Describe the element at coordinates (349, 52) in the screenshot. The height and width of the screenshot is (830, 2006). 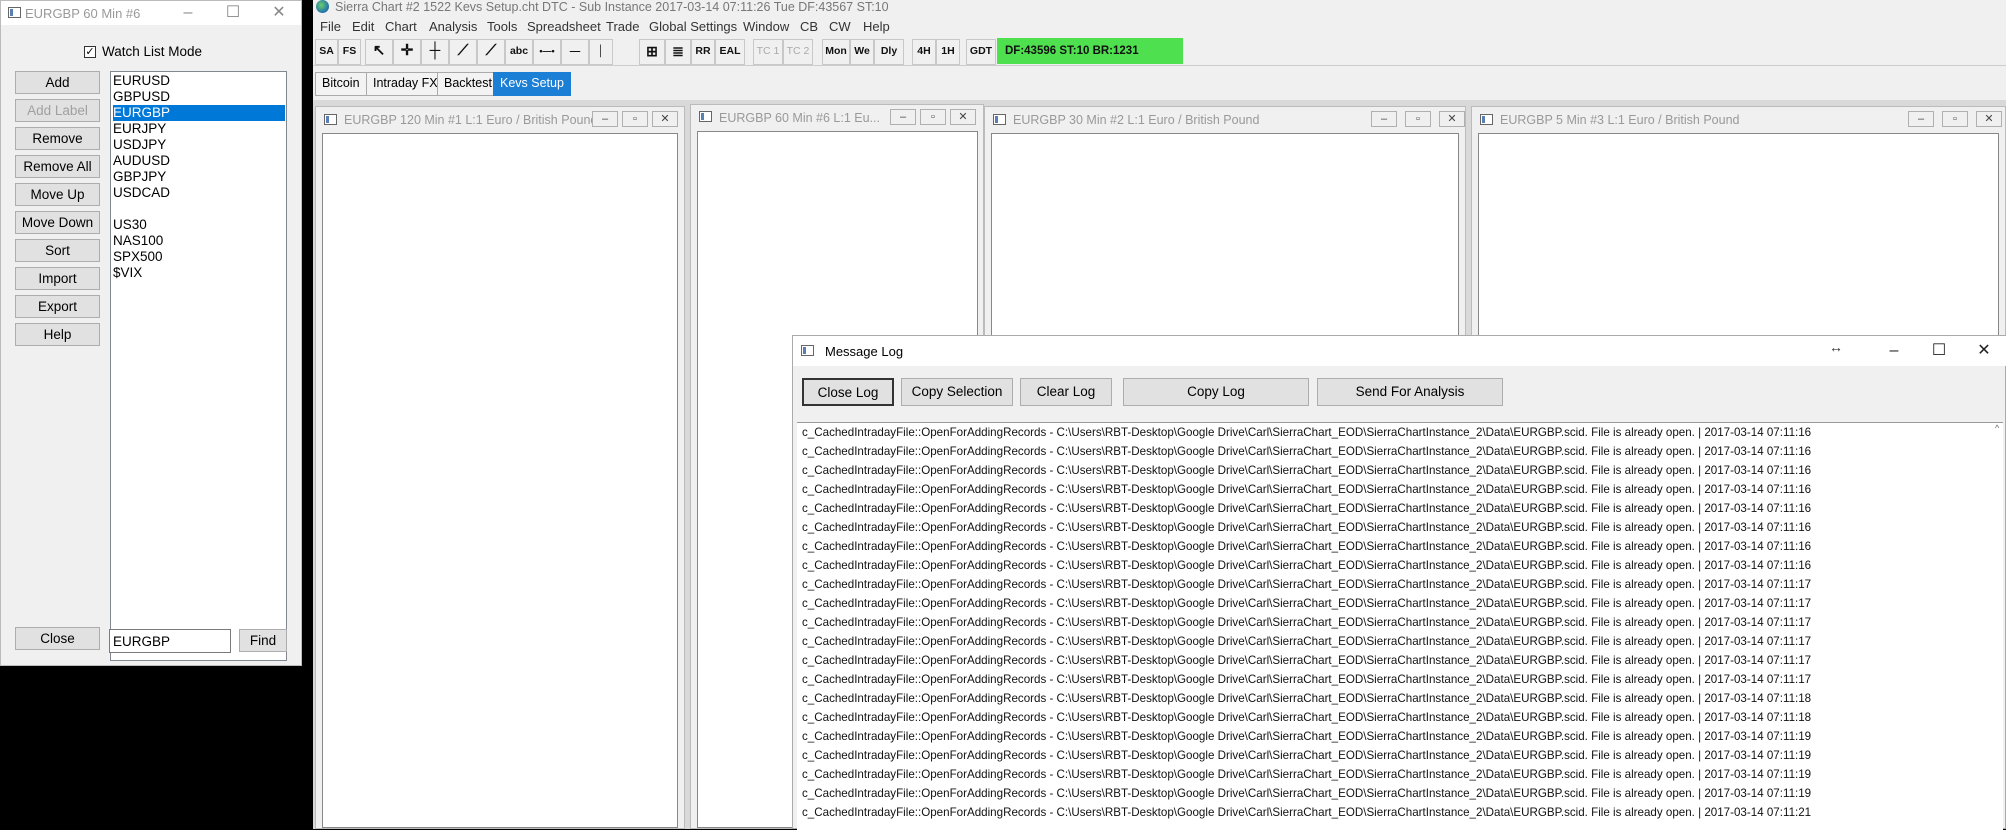
I see `fs-button: FS` at that location.